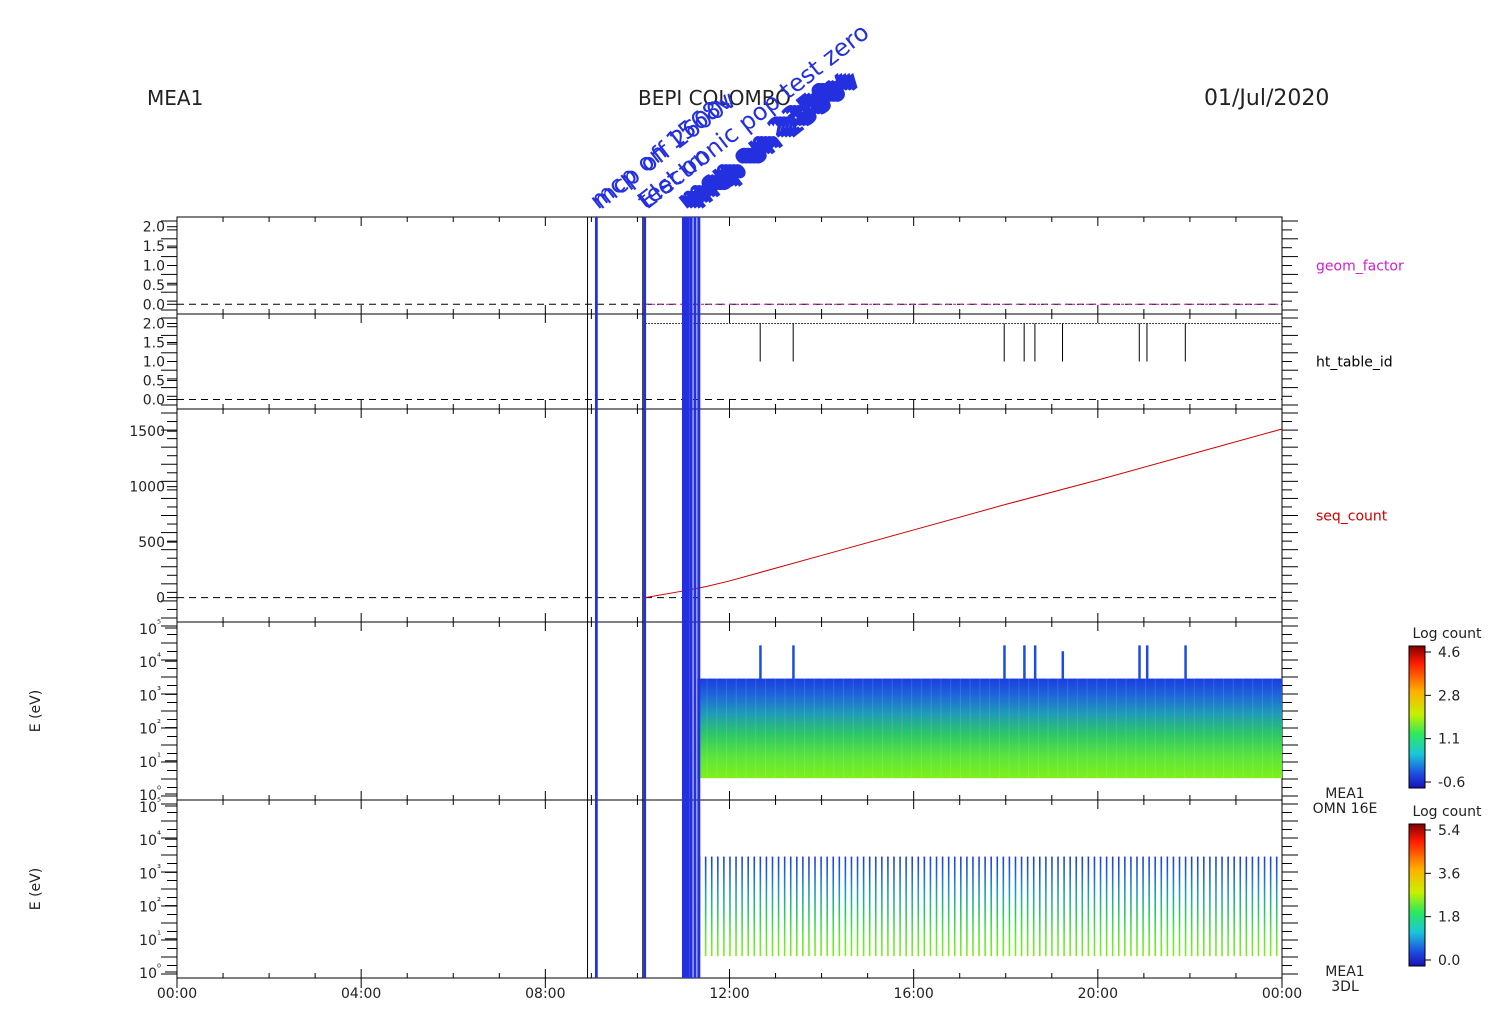 This screenshot has width=1512, height=1020. I want to click on y-tick-label: 1.5, so click(154, 247).